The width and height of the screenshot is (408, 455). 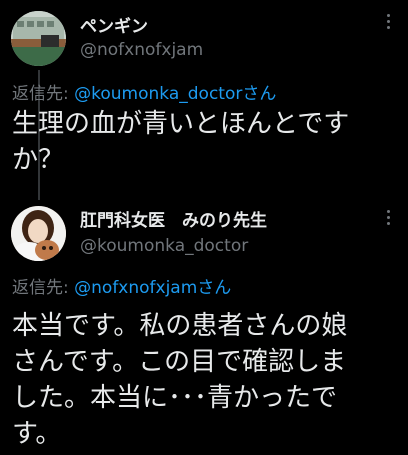 I want to click on avatar-building-photo-icon, so click(x=38, y=38).